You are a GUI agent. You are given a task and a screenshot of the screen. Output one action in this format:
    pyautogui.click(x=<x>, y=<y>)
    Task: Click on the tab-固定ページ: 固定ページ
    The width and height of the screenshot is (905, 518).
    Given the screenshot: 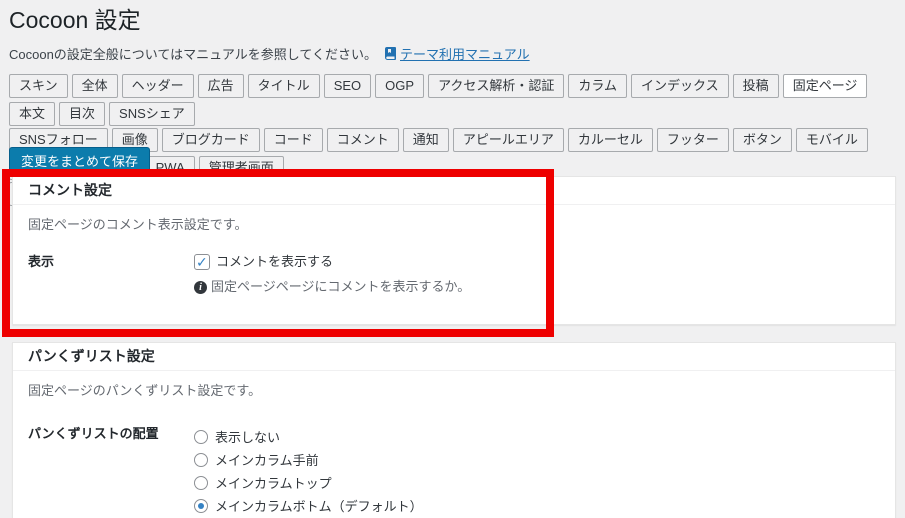 What is the action you would take?
    pyautogui.click(x=825, y=86)
    